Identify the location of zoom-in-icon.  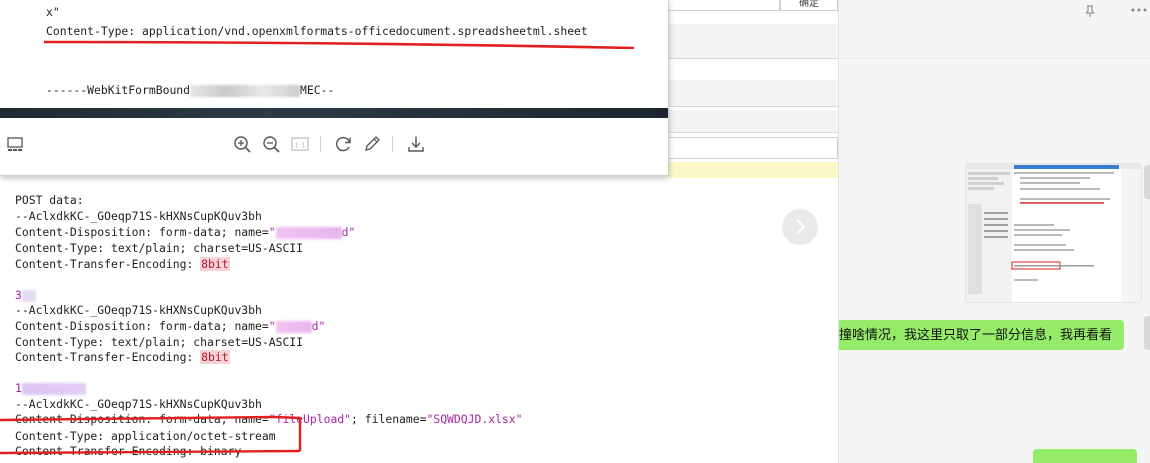
(242, 144).